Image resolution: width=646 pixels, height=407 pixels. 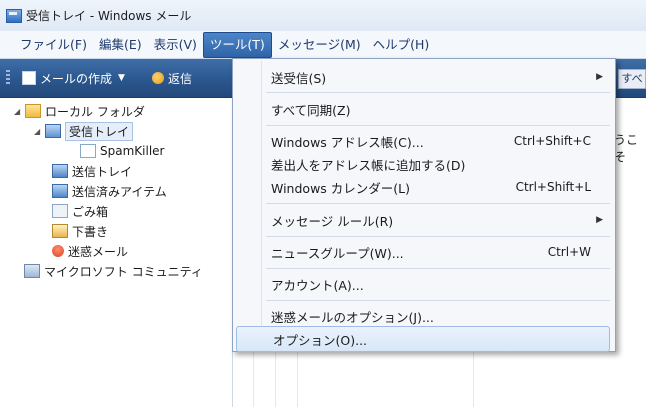 What do you see at coordinates (90, 211) in the screenshot?
I see `folder-trash-label: ごみ箱` at bounding box center [90, 211].